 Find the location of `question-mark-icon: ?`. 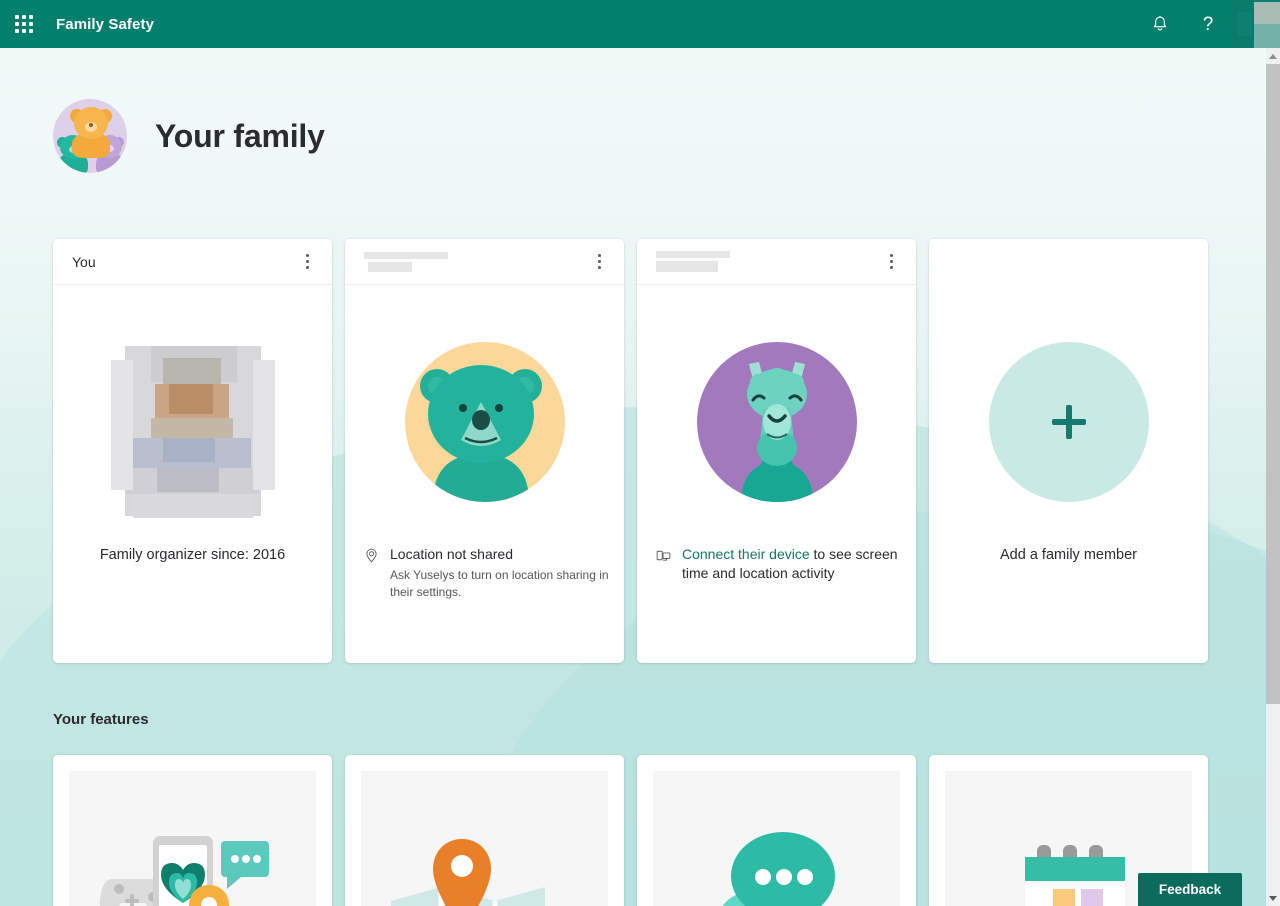

question-mark-icon: ? is located at coordinates (1208, 24).